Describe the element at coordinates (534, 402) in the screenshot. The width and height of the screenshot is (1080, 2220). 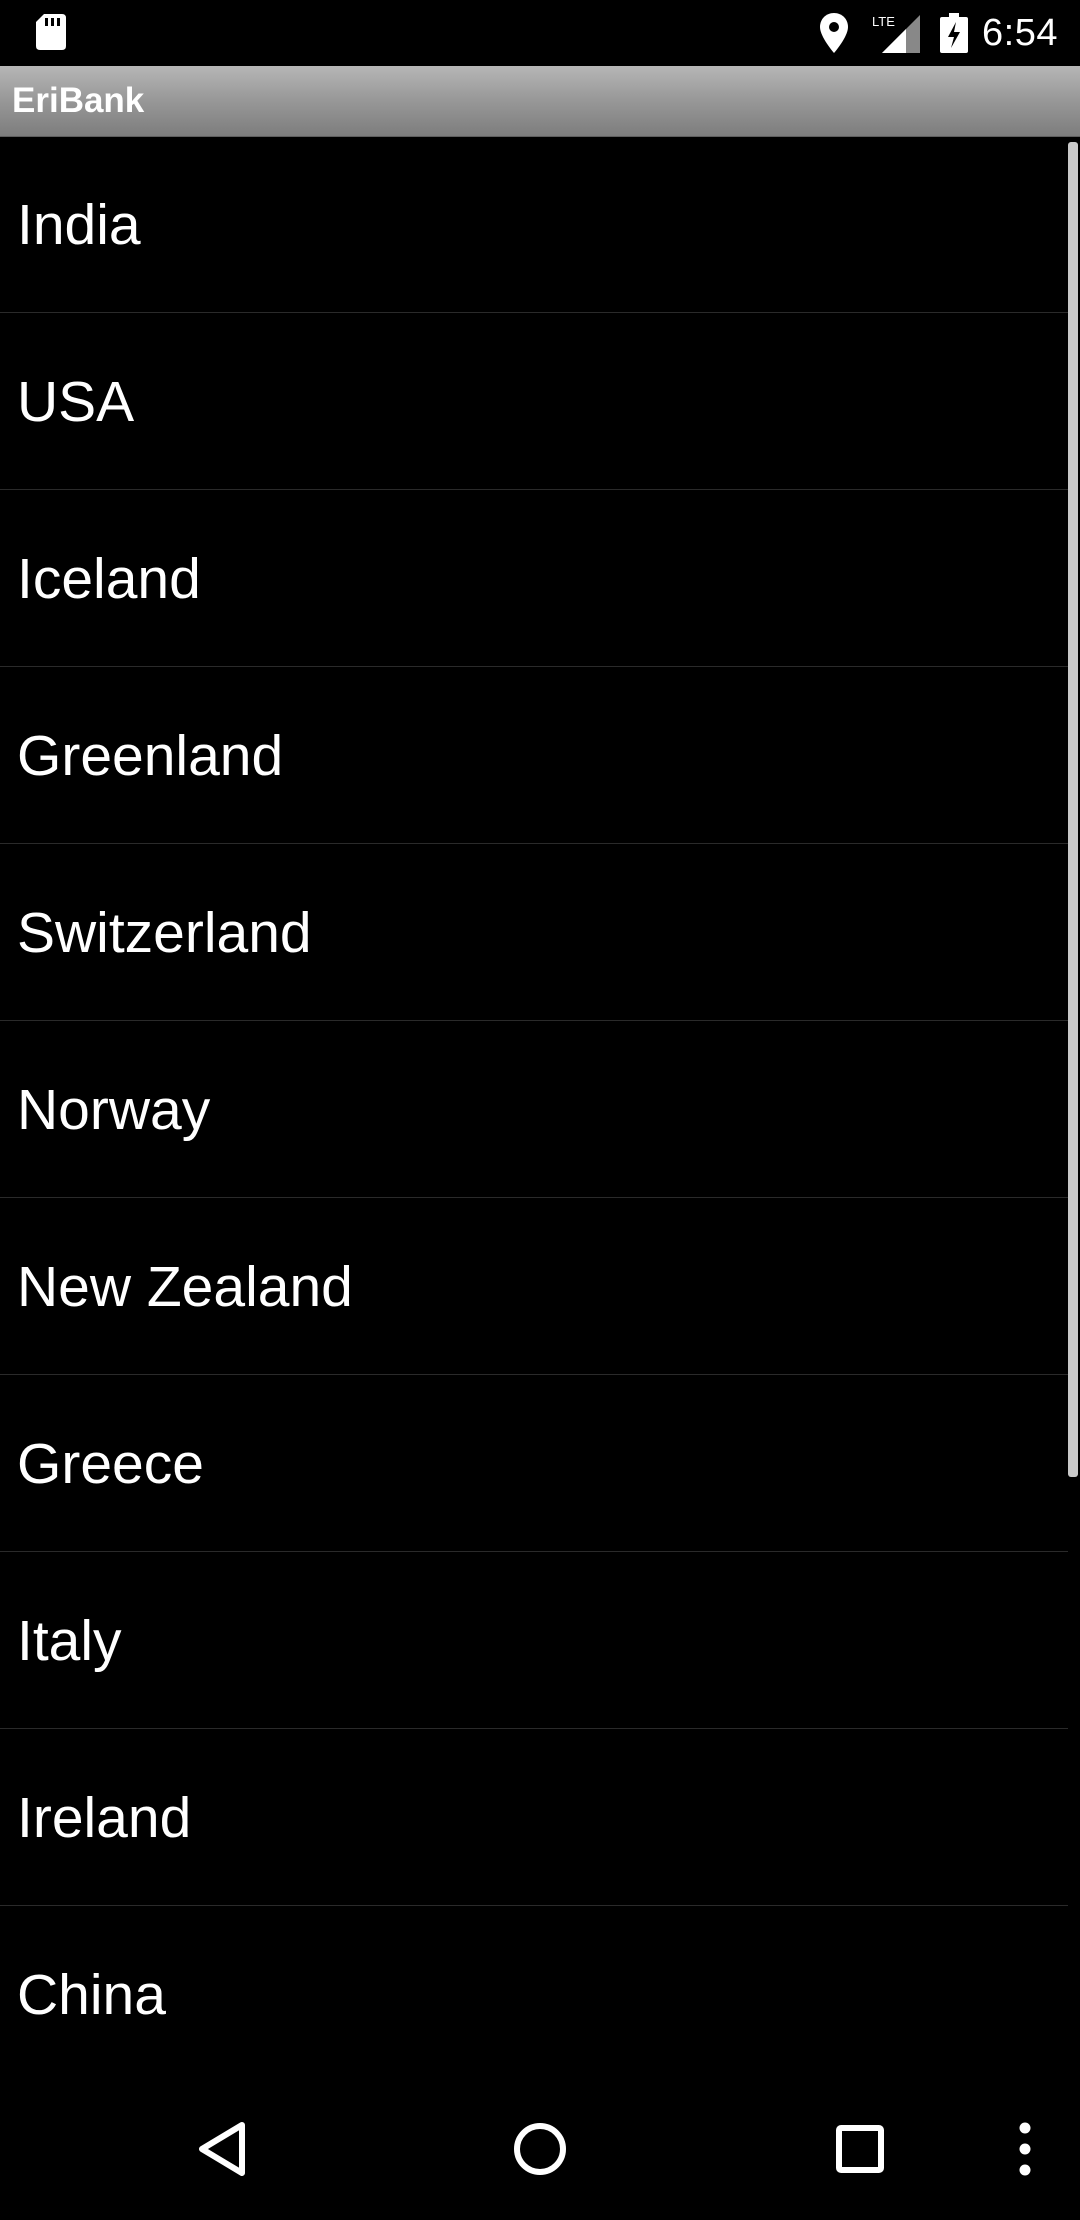
I see `list-item: USA` at that location.